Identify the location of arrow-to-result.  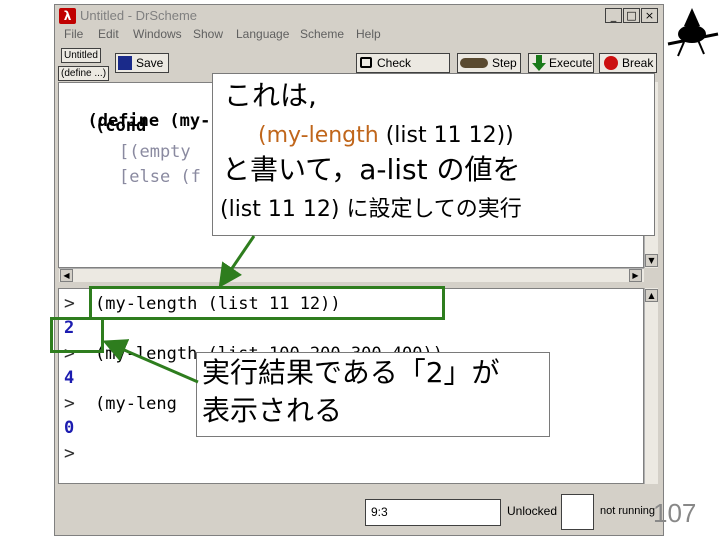
(150, 361).